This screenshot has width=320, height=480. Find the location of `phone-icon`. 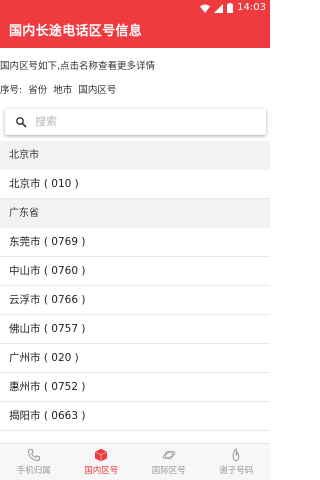

phone-icon is located at coordinates (33, 455).